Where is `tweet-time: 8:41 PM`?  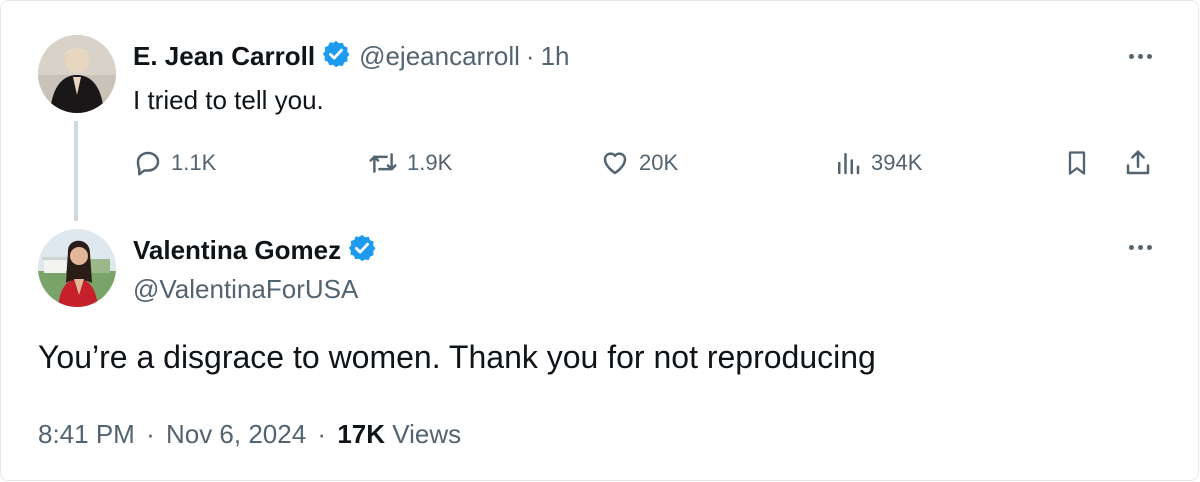
tweet-time: 8:41 PM is located at coordinates (86, 434).